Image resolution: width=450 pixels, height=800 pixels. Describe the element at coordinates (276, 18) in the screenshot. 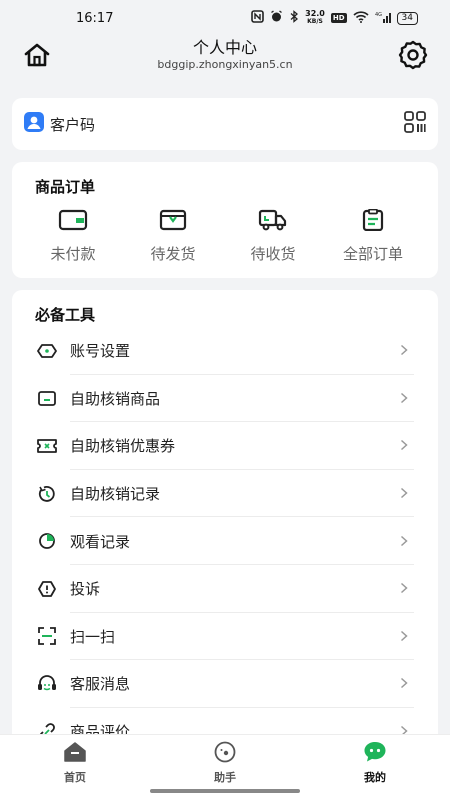

I see `alarm-icon` at that location.